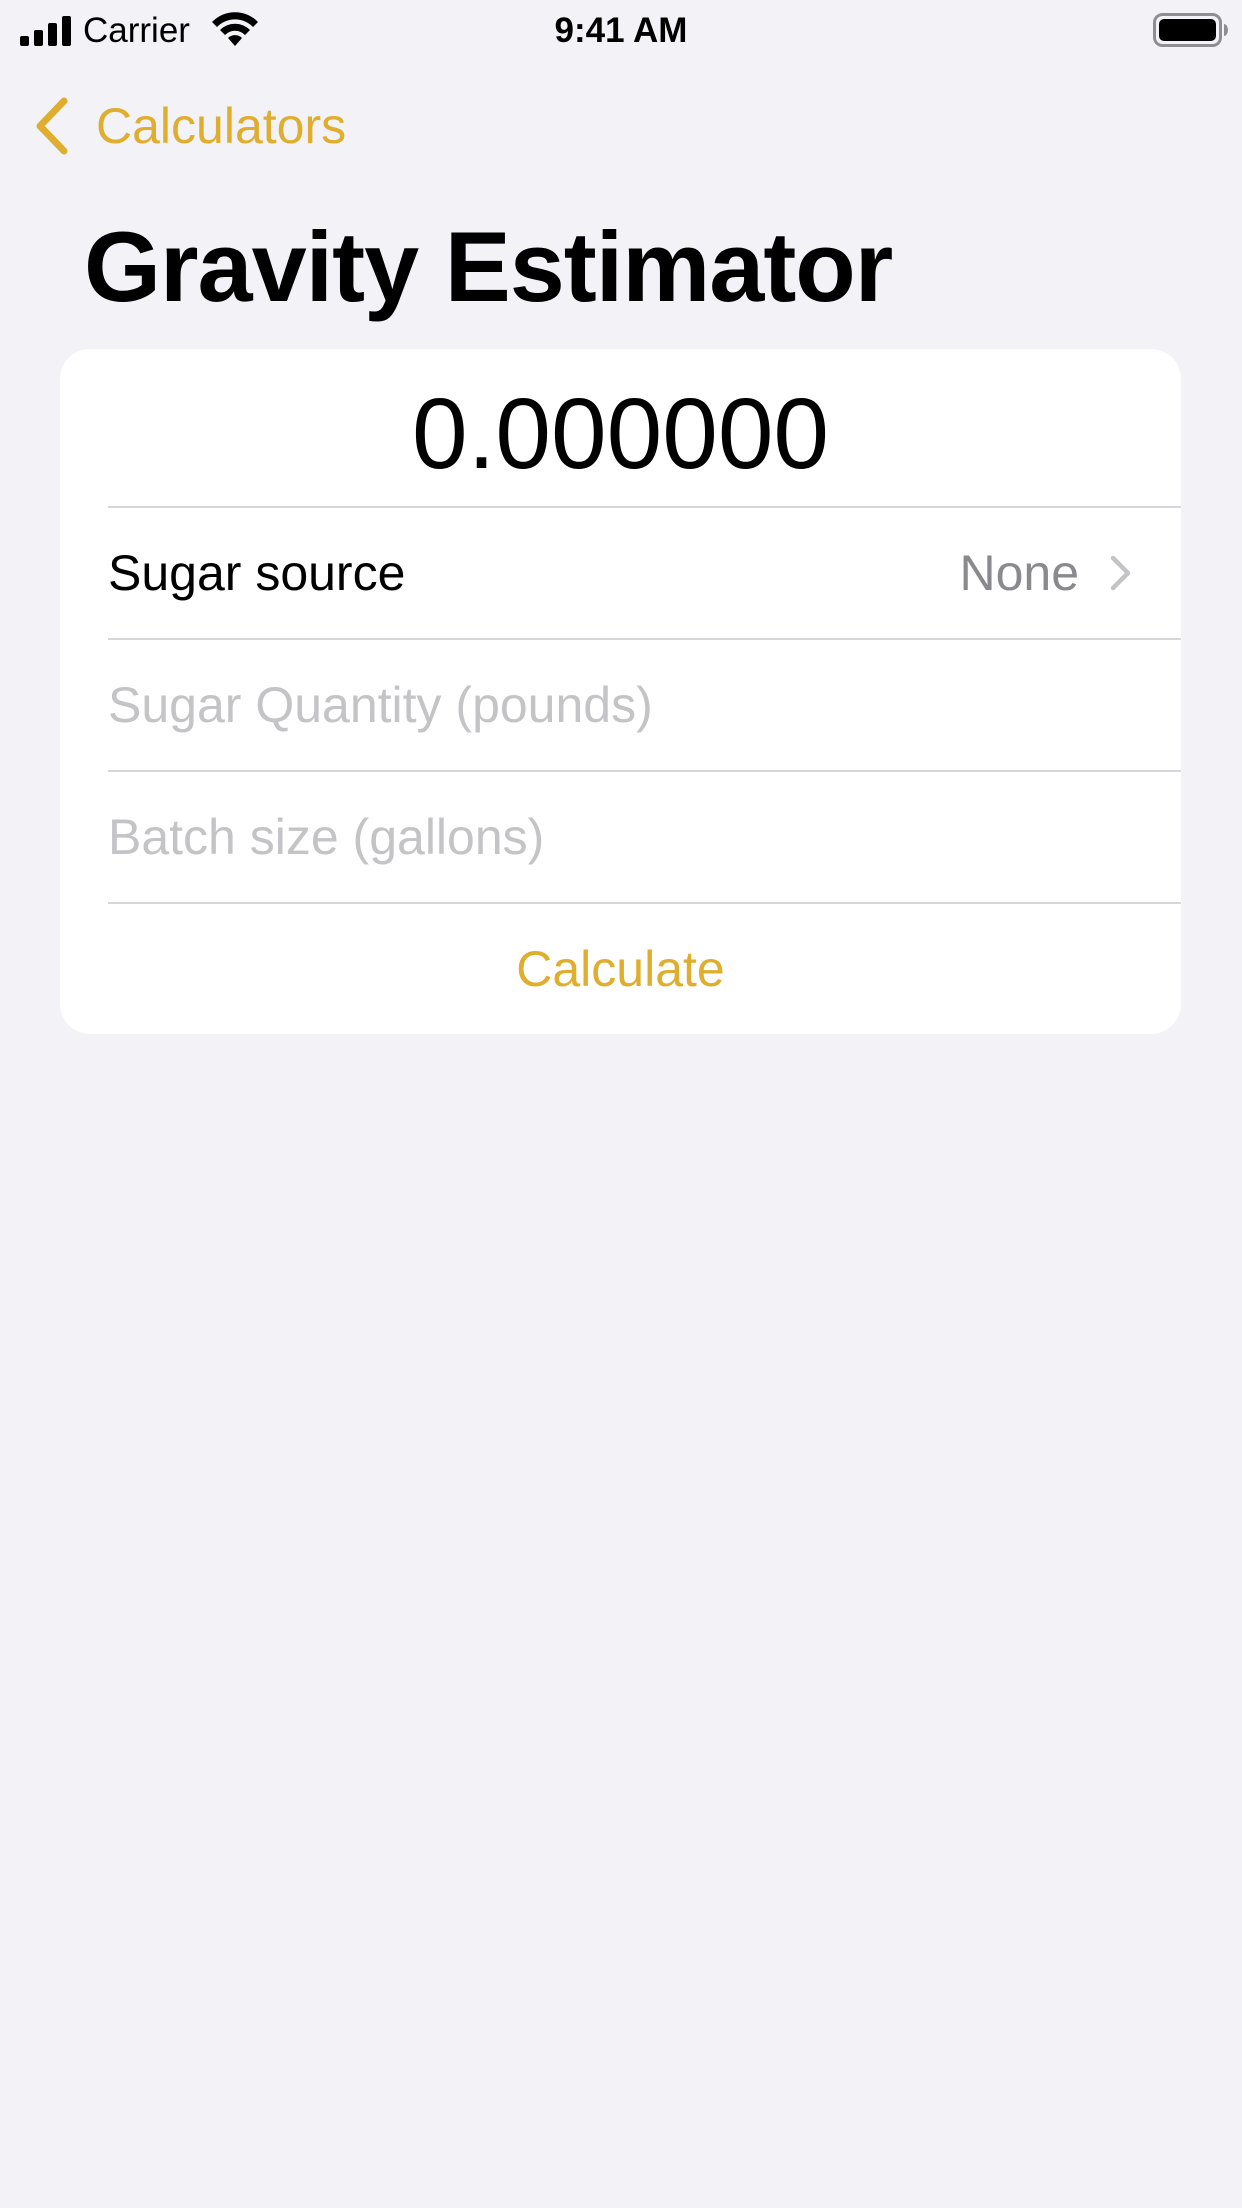  I want to click on gravity-result: 0.000000, so click(620, 433).